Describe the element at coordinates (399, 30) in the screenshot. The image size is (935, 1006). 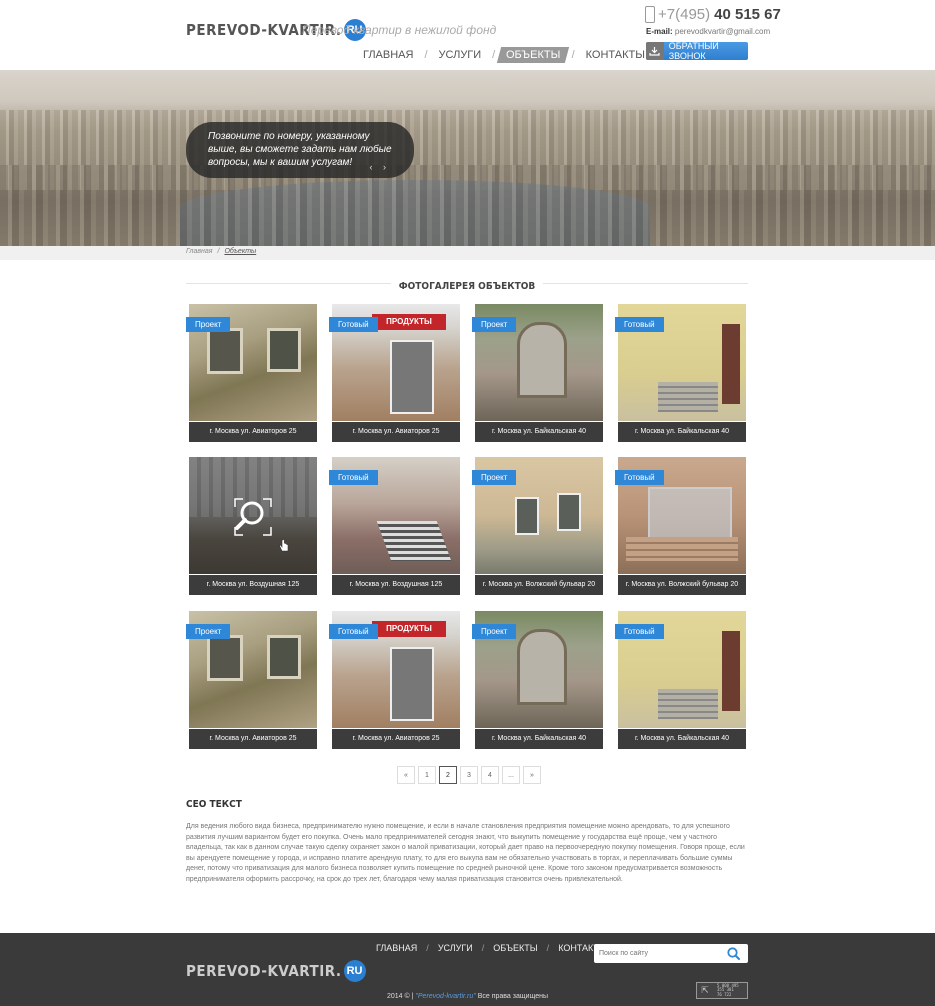
I see `site-slogan: Перевод квартир в нежилой фонд` at that location.